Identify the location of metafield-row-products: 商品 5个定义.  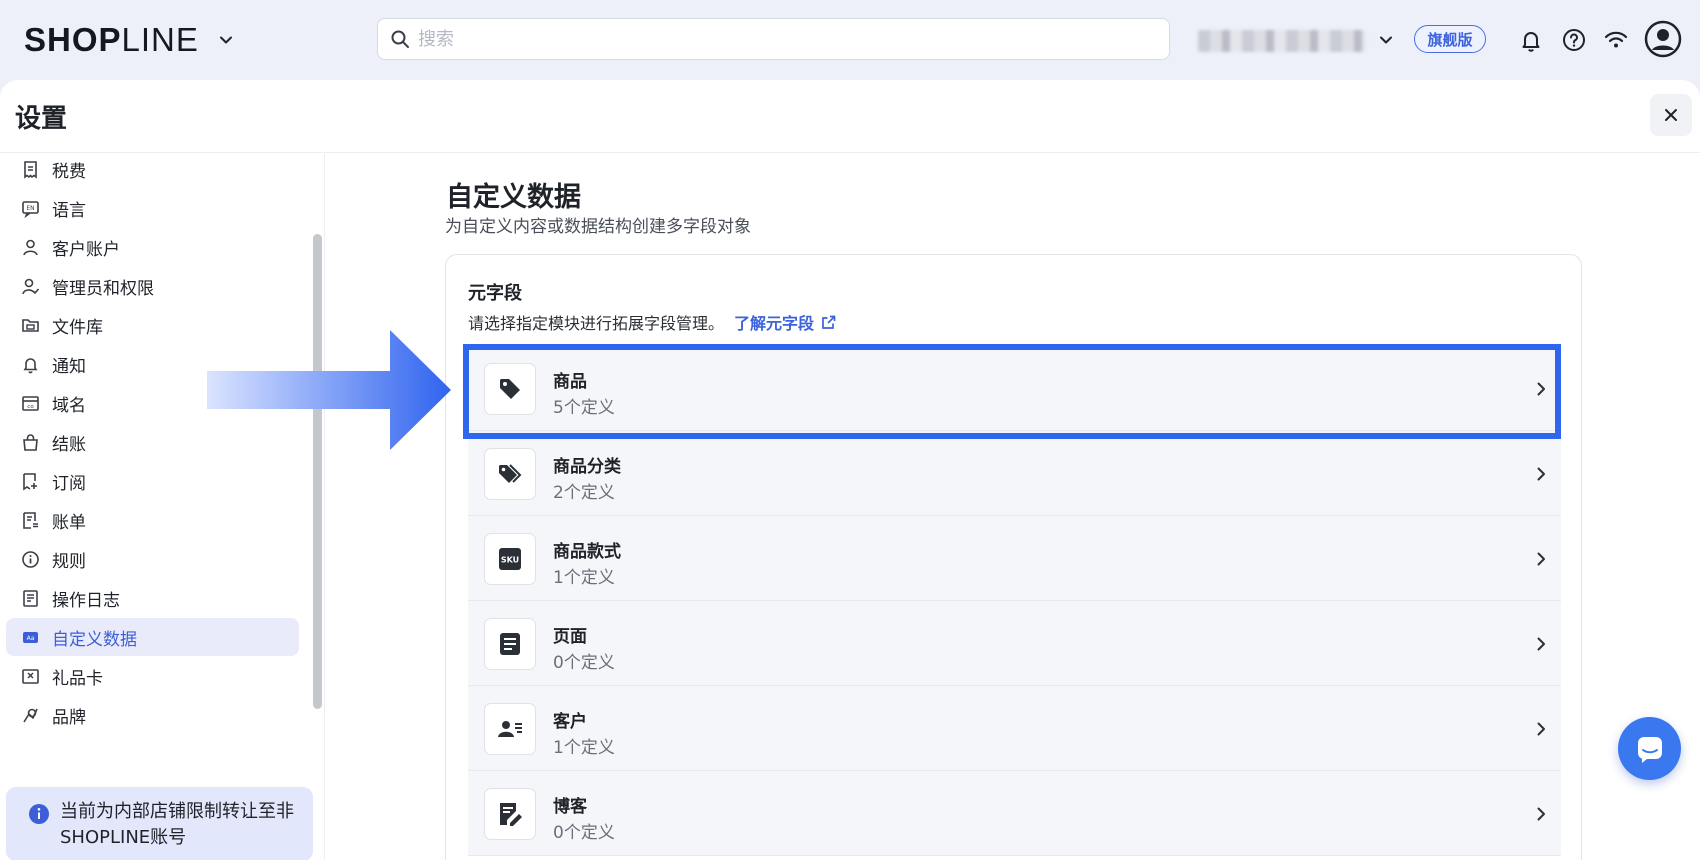
(1014, 388).